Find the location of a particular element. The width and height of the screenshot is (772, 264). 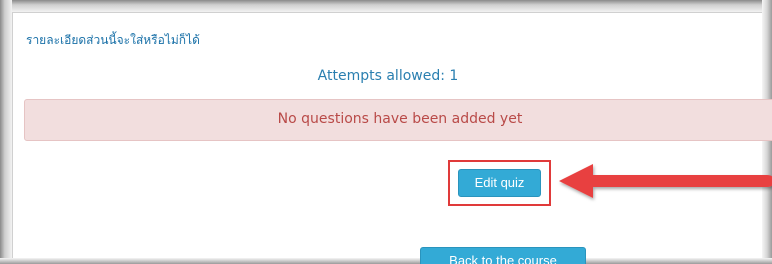

attempts-allowed-text: Attempts allowed: 1 is located at coordinates (388, 76).